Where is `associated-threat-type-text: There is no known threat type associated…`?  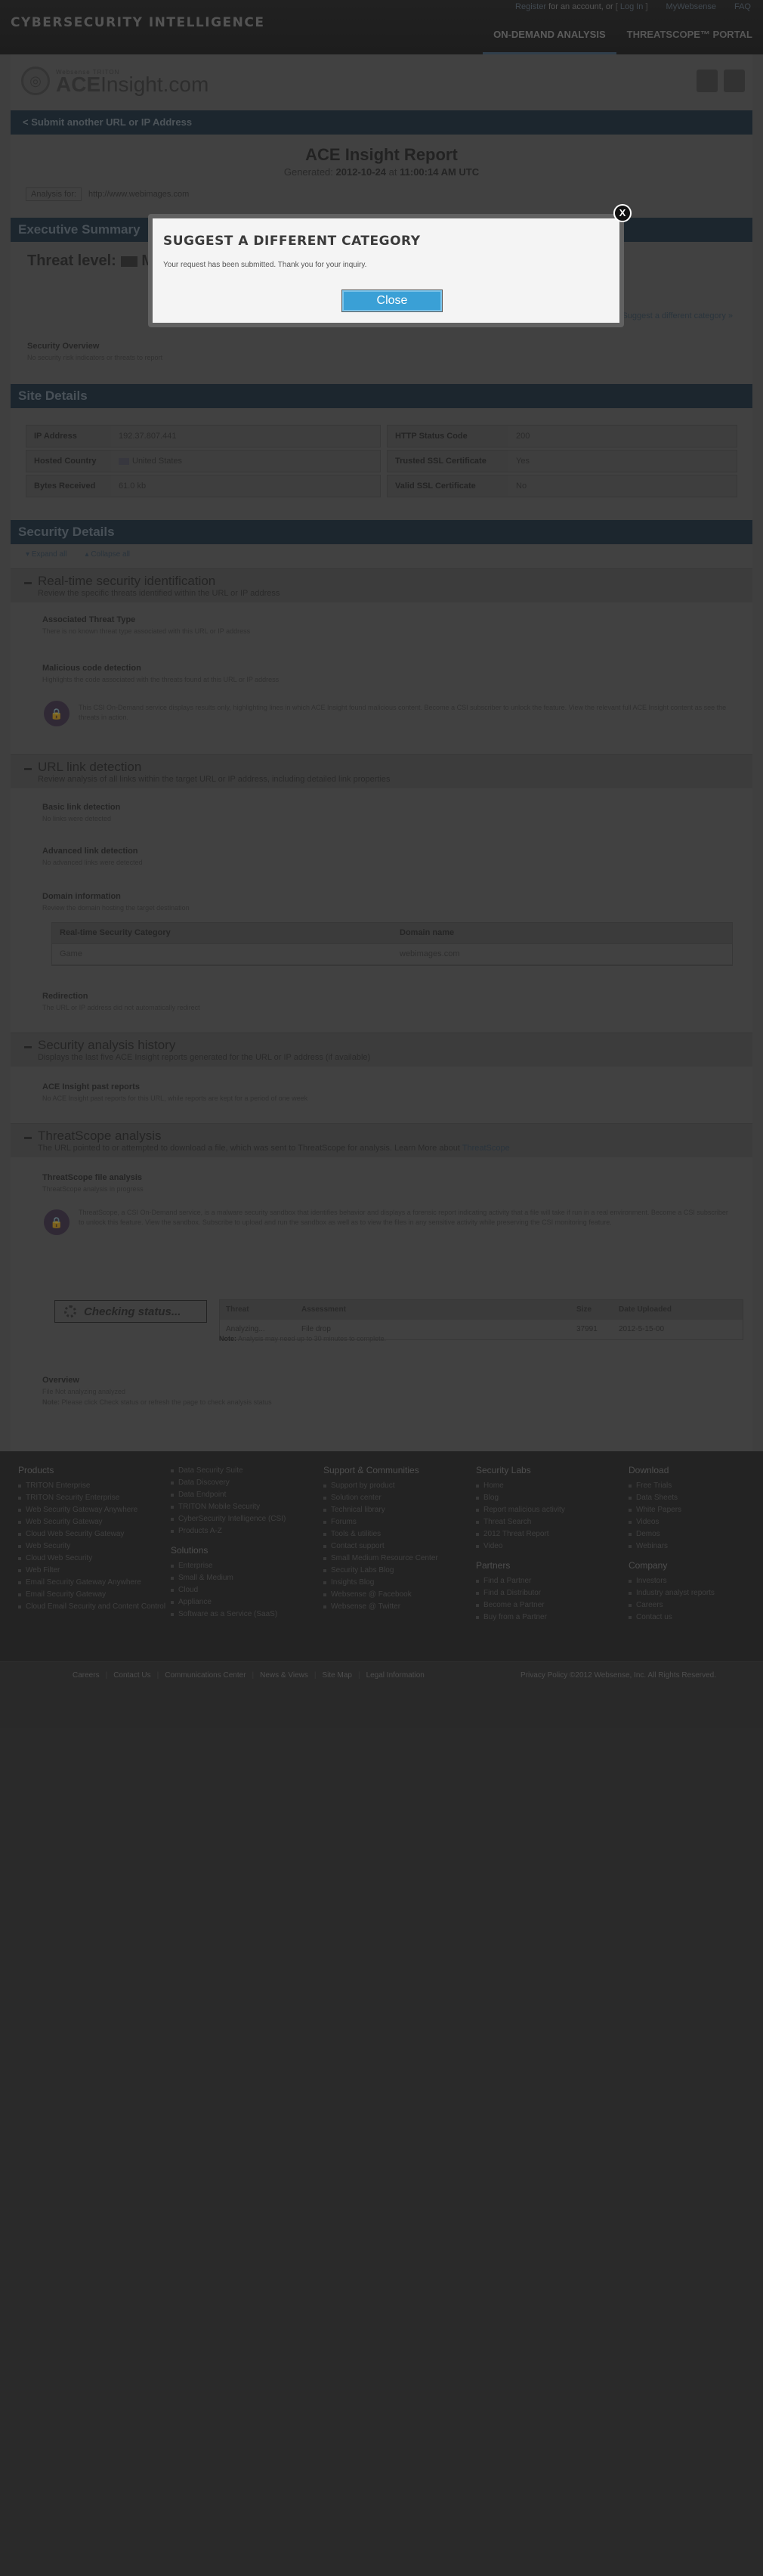 associated-threat-type-text: There is no known threat type associated… is located at coordinates (146, 631).